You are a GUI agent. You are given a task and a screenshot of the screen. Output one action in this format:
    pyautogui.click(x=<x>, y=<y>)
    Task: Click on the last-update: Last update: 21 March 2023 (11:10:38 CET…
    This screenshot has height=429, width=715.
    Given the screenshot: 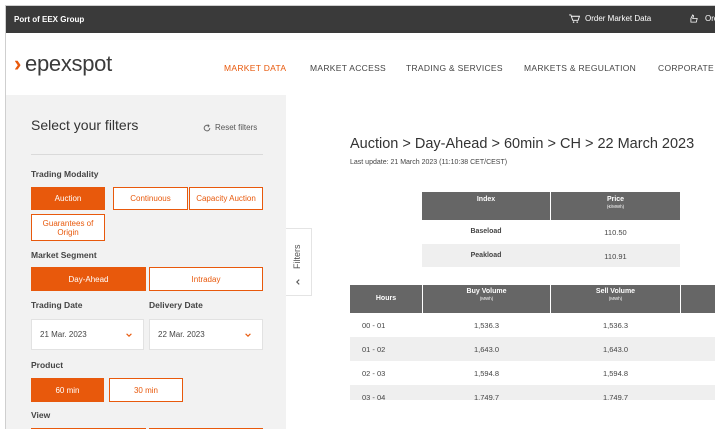 What is the action you would take?
    pyautogui.click(x=429, y=162)
    